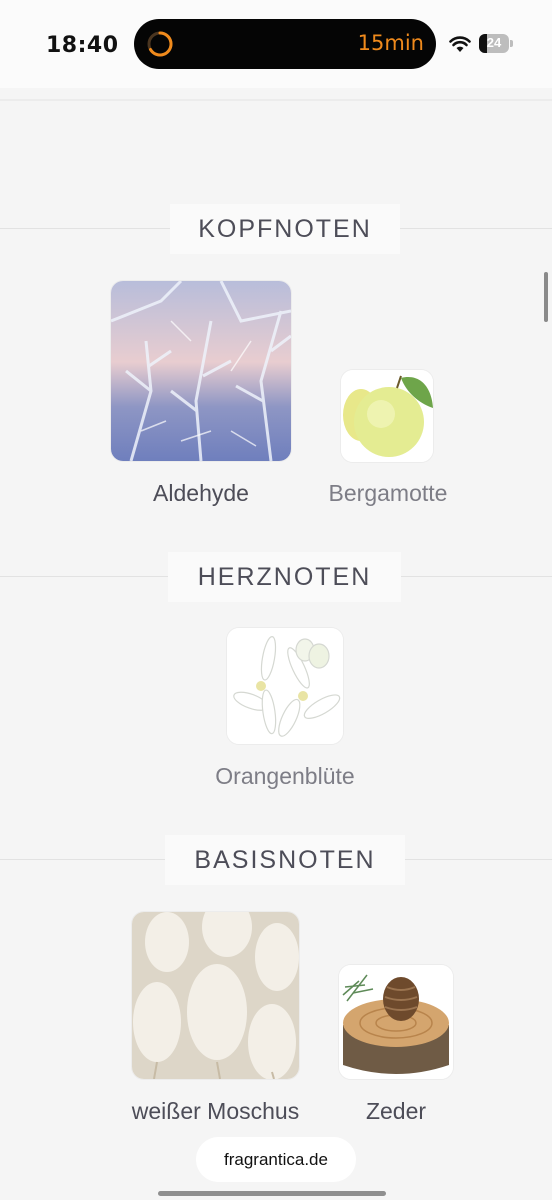 Image resolution: width=552 pixels, height=1200 pixels. I want to click on note-label-aldehyde: Aldehyde, so click(201, 493).